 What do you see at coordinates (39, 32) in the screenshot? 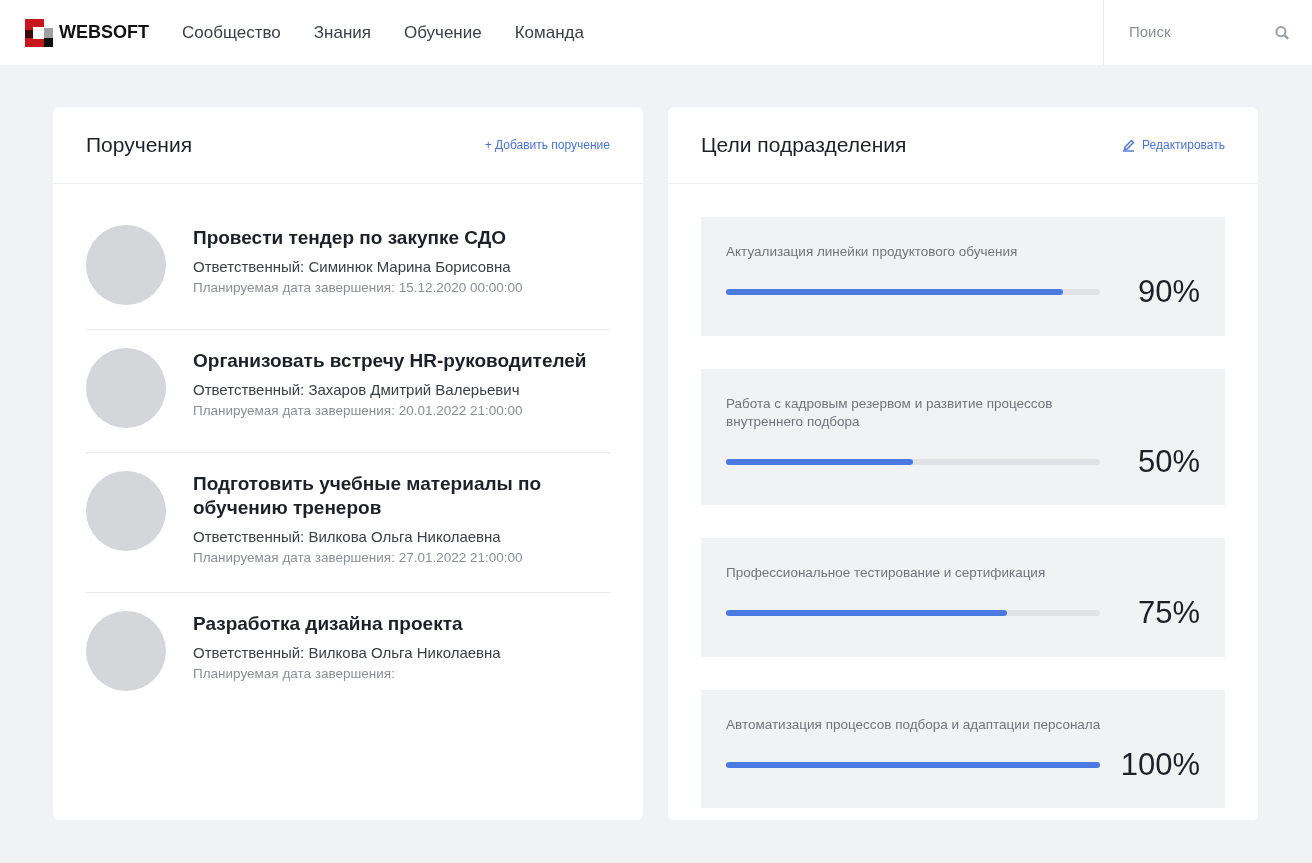
I see `logo-icon` at bounding box center [39, 32].